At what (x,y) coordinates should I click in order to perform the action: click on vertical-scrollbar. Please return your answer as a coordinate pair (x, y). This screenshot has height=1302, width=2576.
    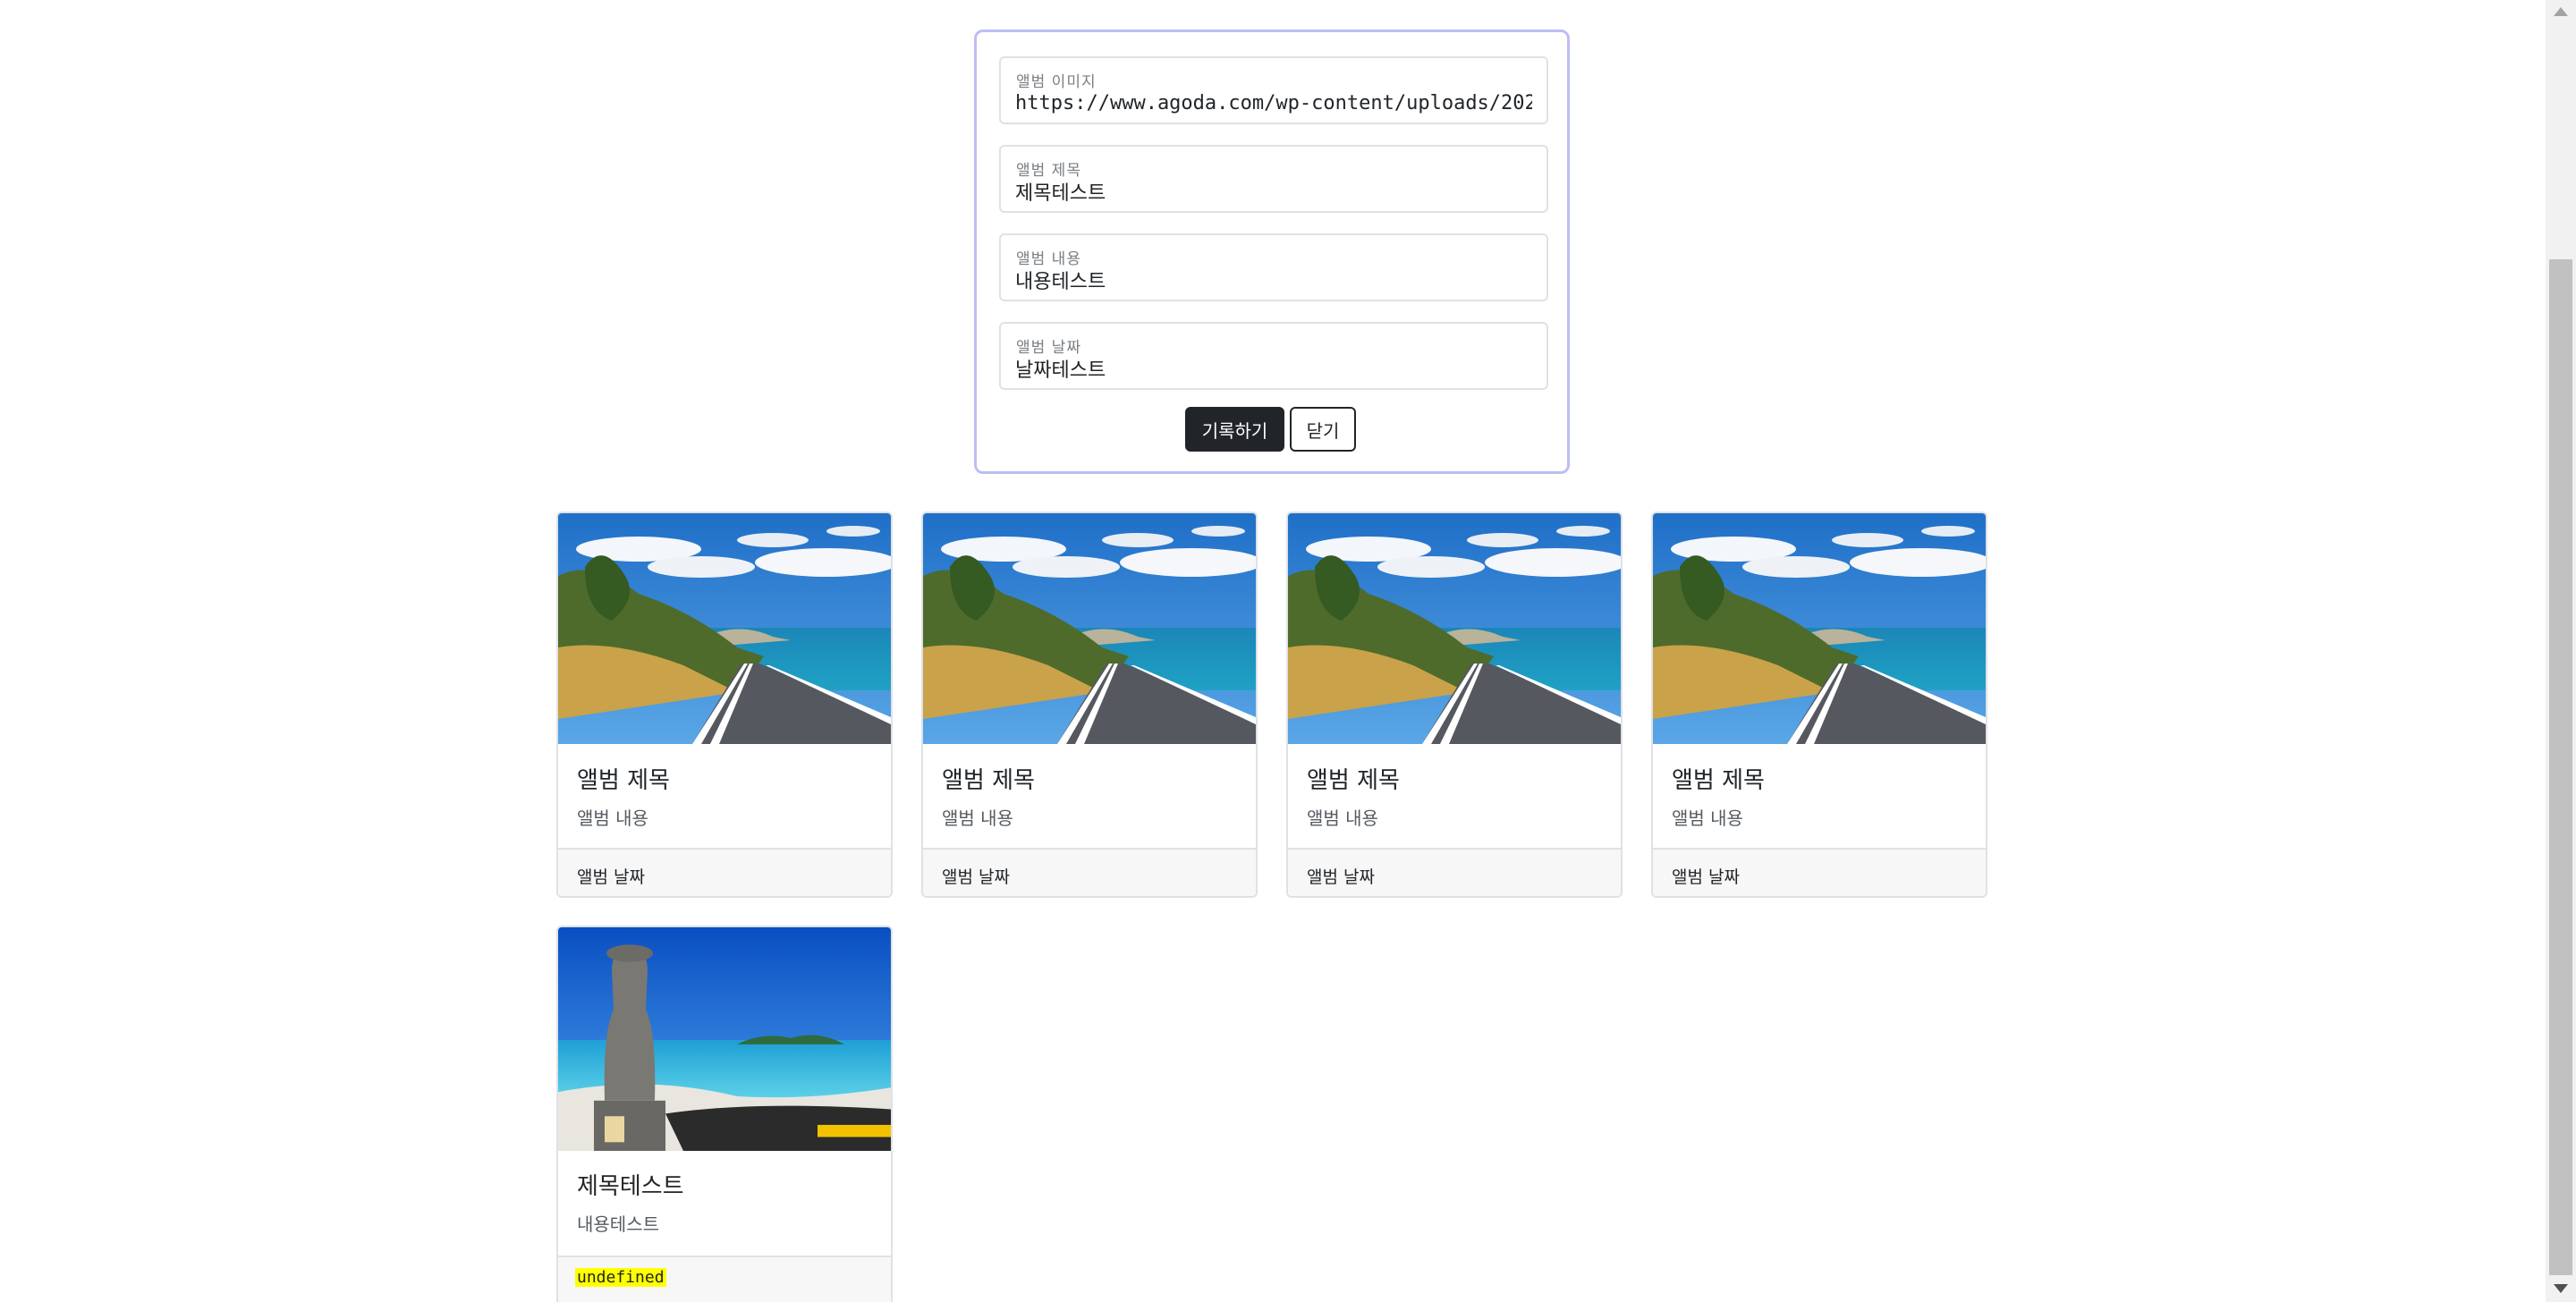
    Looking at the image, I should click on (2561, 651).